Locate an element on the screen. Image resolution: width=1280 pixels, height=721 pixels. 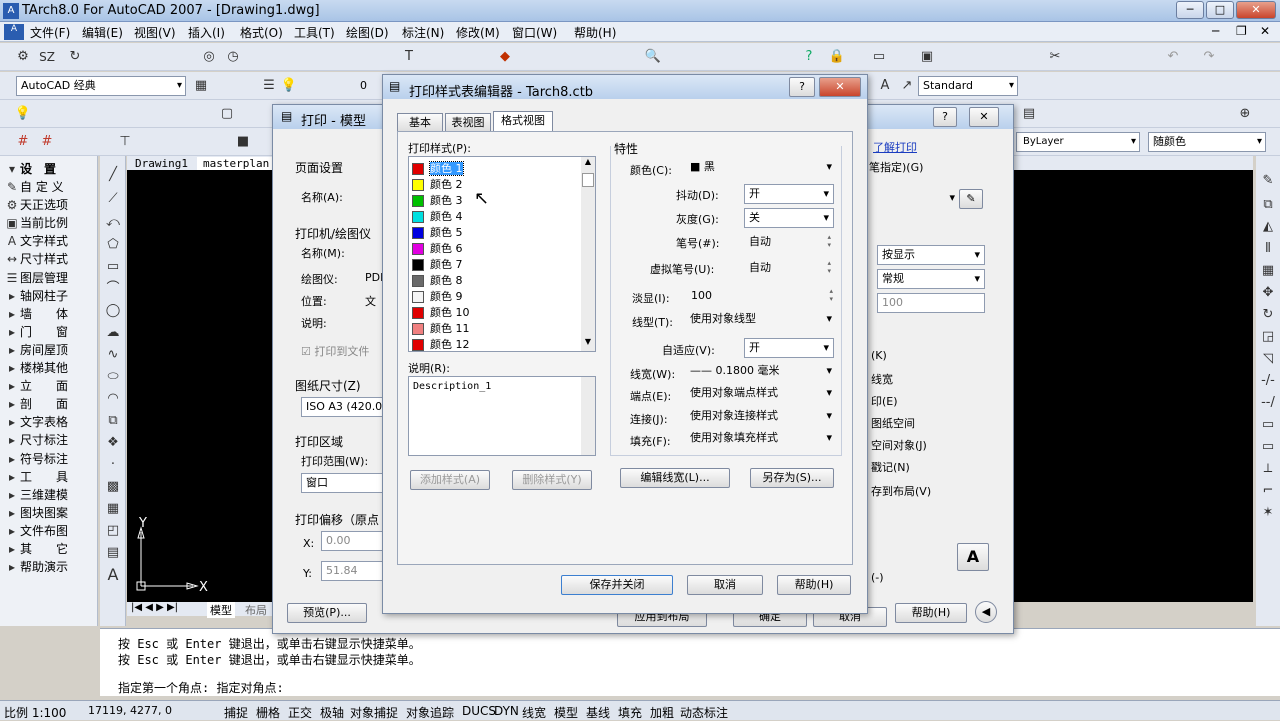
layer-manager-icon: ☰ is located at coordinates (269, 86).